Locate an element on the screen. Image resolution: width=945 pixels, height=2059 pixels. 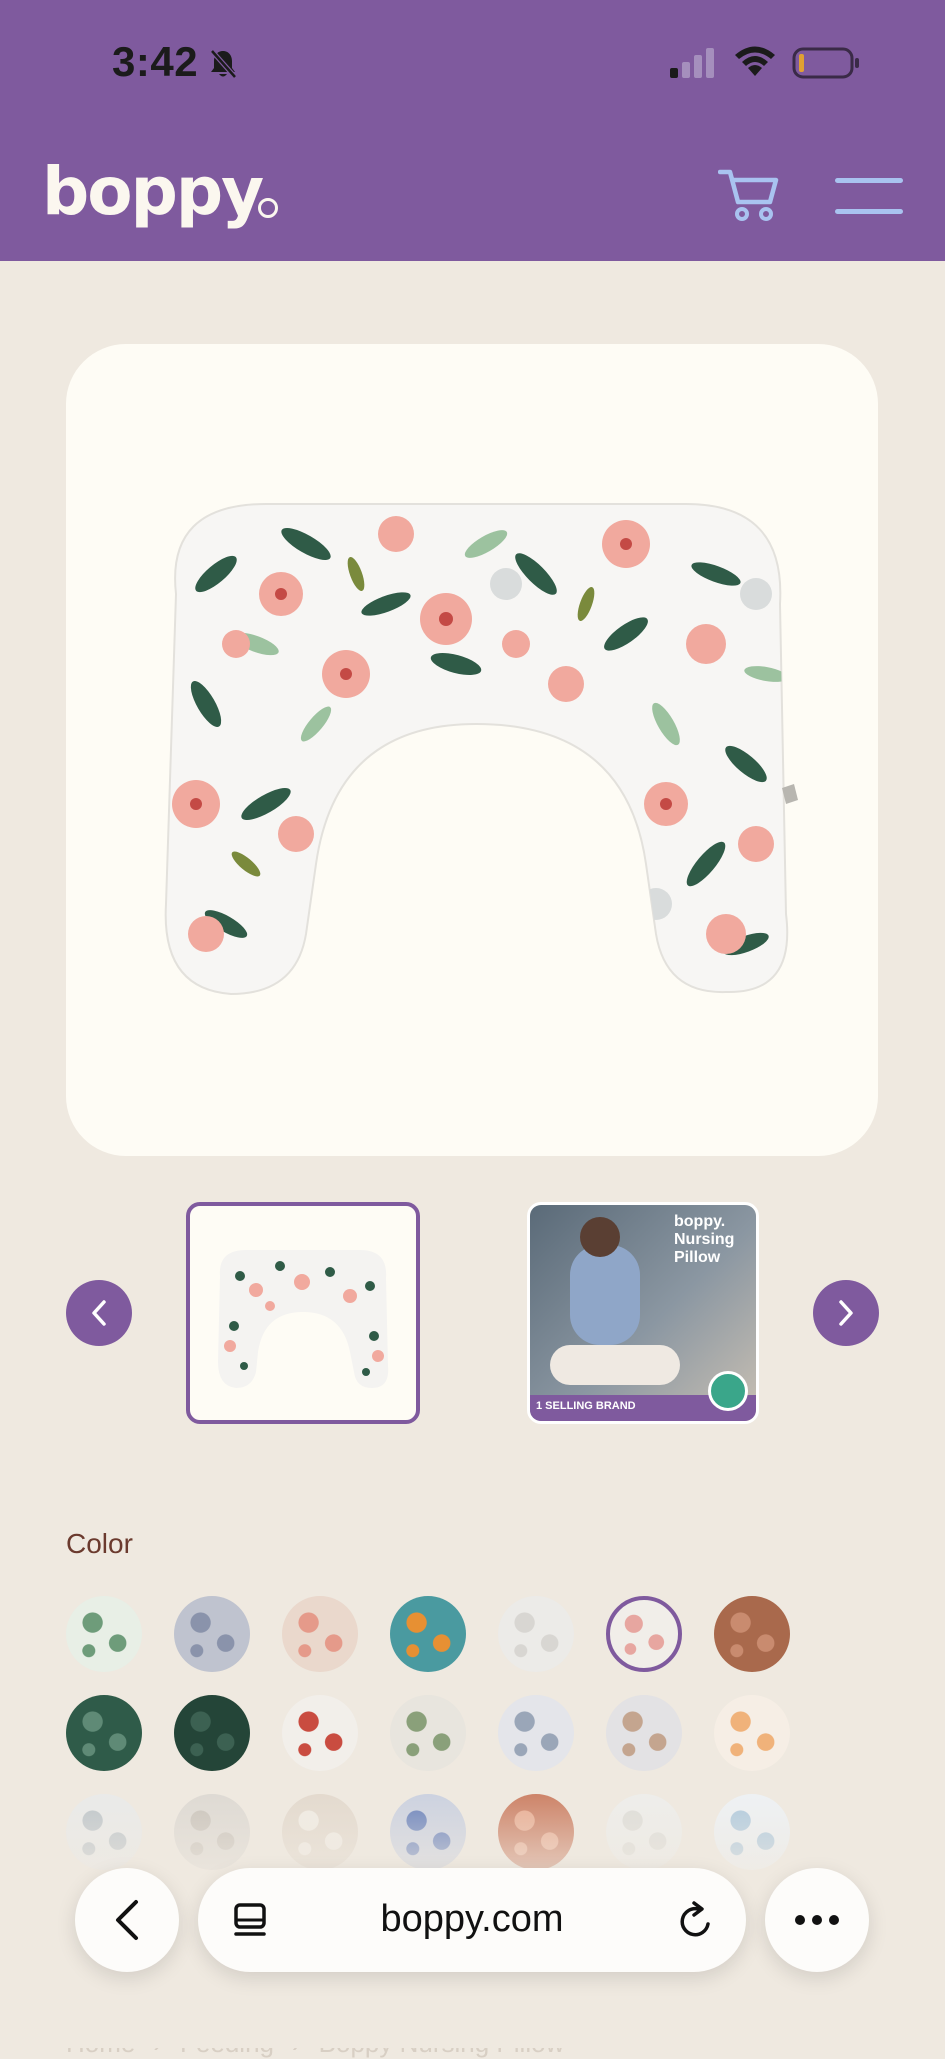
thumbnail-prev-button is located at coordinates (99, 1313).